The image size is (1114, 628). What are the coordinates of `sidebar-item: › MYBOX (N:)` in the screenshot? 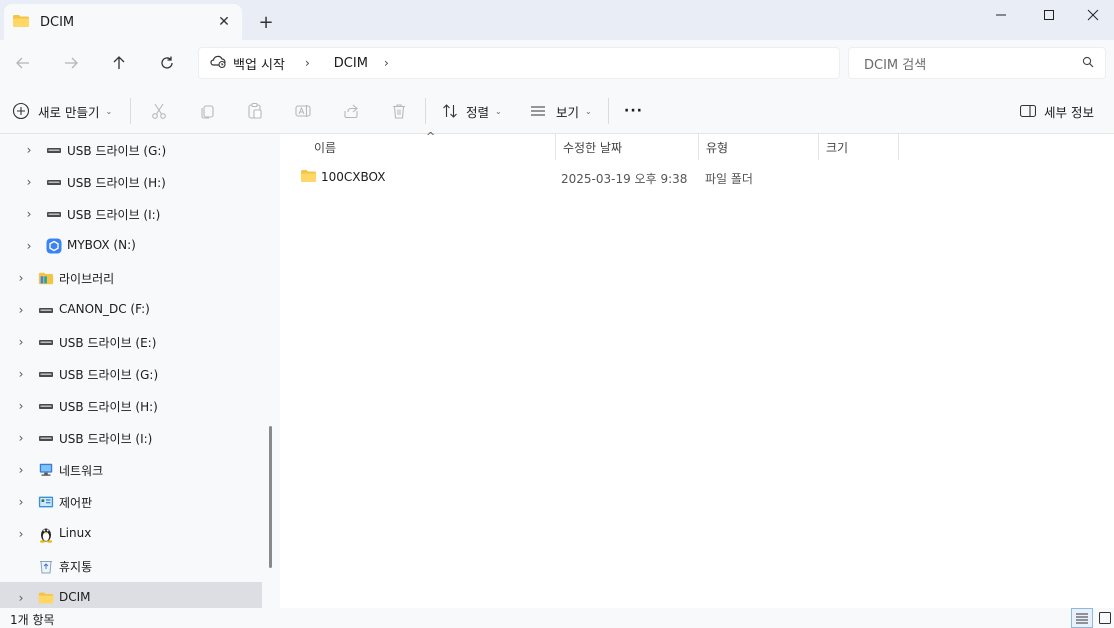 It's located at (131, 246).